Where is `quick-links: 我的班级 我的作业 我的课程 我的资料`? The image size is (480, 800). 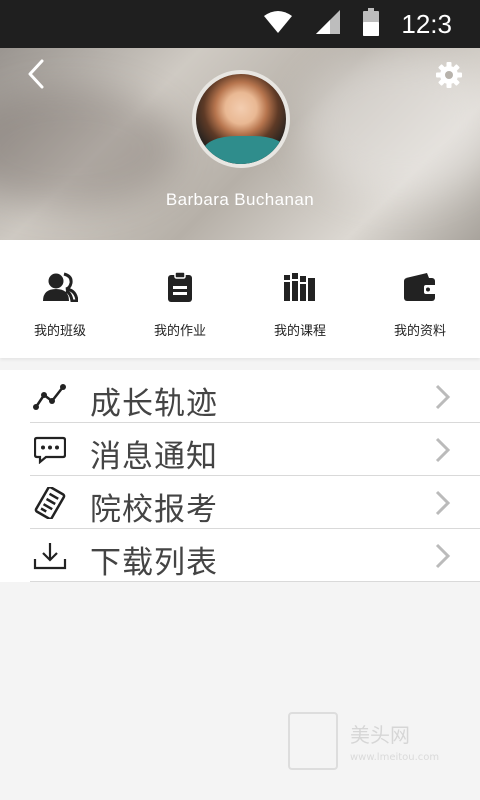 quick-links: 我的班级 我的作业 我的课程 我的资料 is located at coordinates (240, 299).